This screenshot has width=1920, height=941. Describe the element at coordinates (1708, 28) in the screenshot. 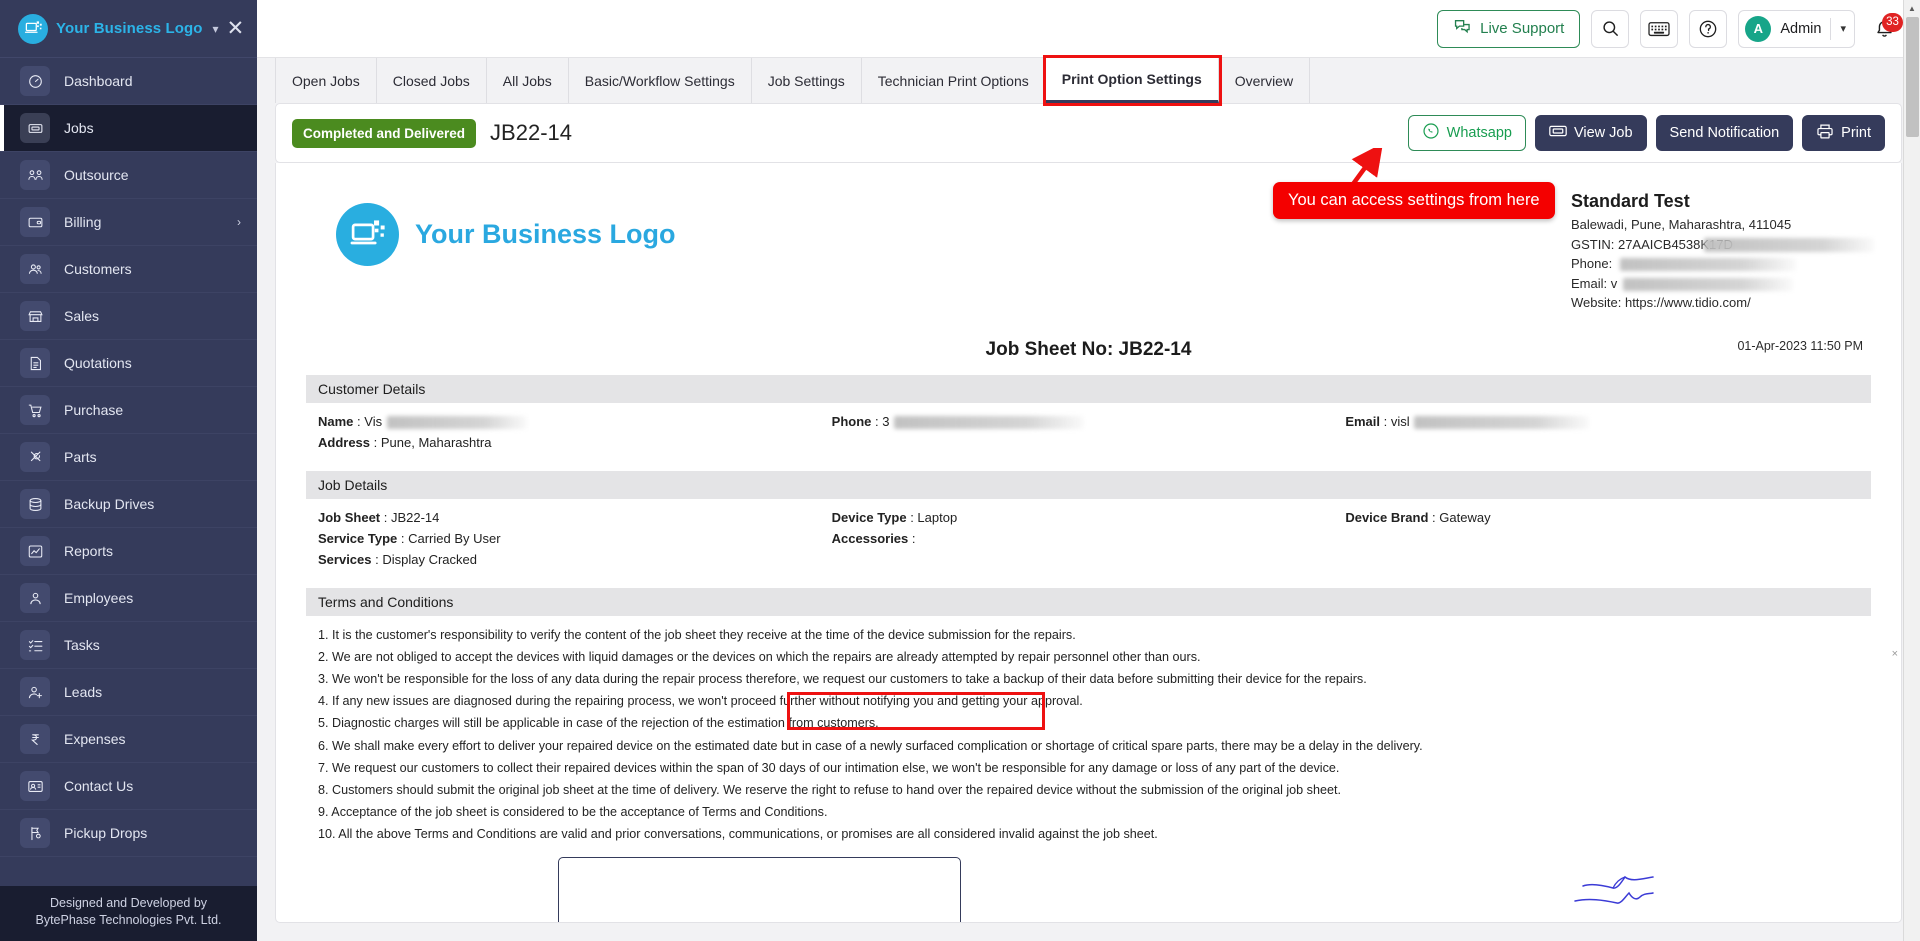

I see `help-circle-icon` at that location.